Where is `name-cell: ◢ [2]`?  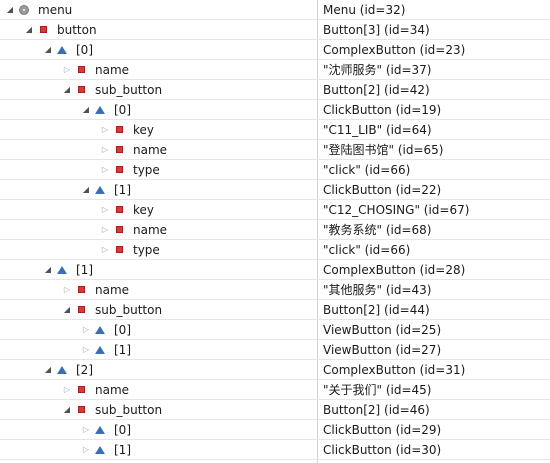 name-cell: ◢ [2] is located at coordinates (179, 369).